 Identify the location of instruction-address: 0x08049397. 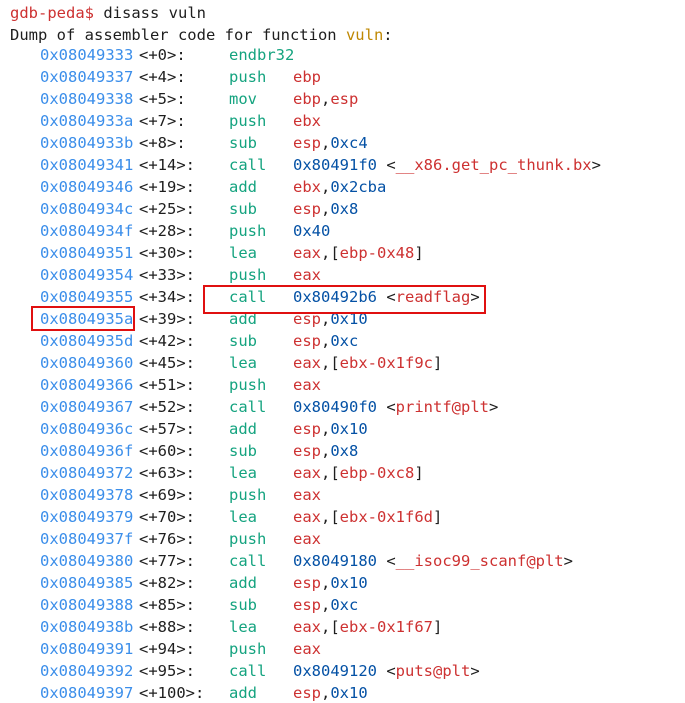
(87, 693).